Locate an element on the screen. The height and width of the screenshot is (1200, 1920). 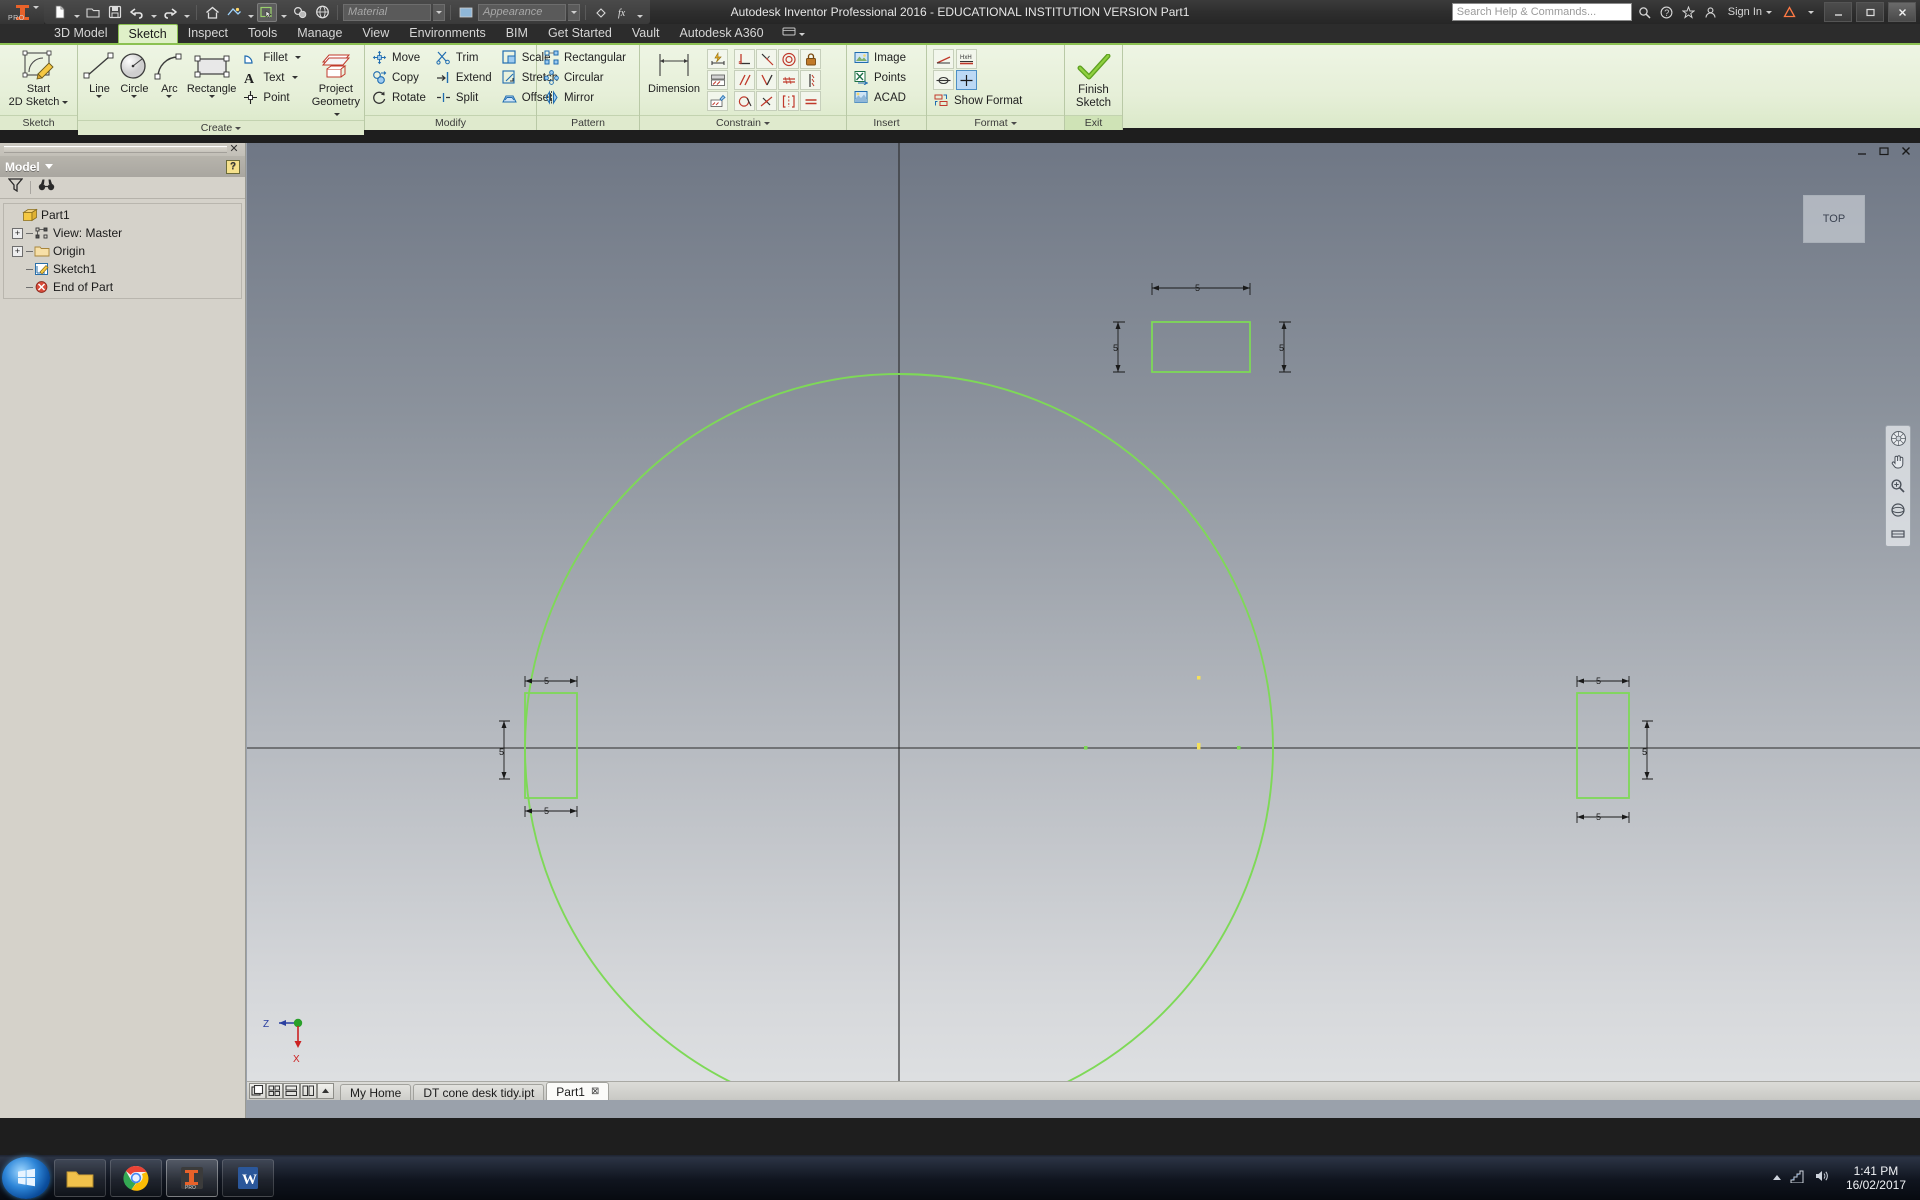
grid-windows-icon is located at coordinates (274, 1091).